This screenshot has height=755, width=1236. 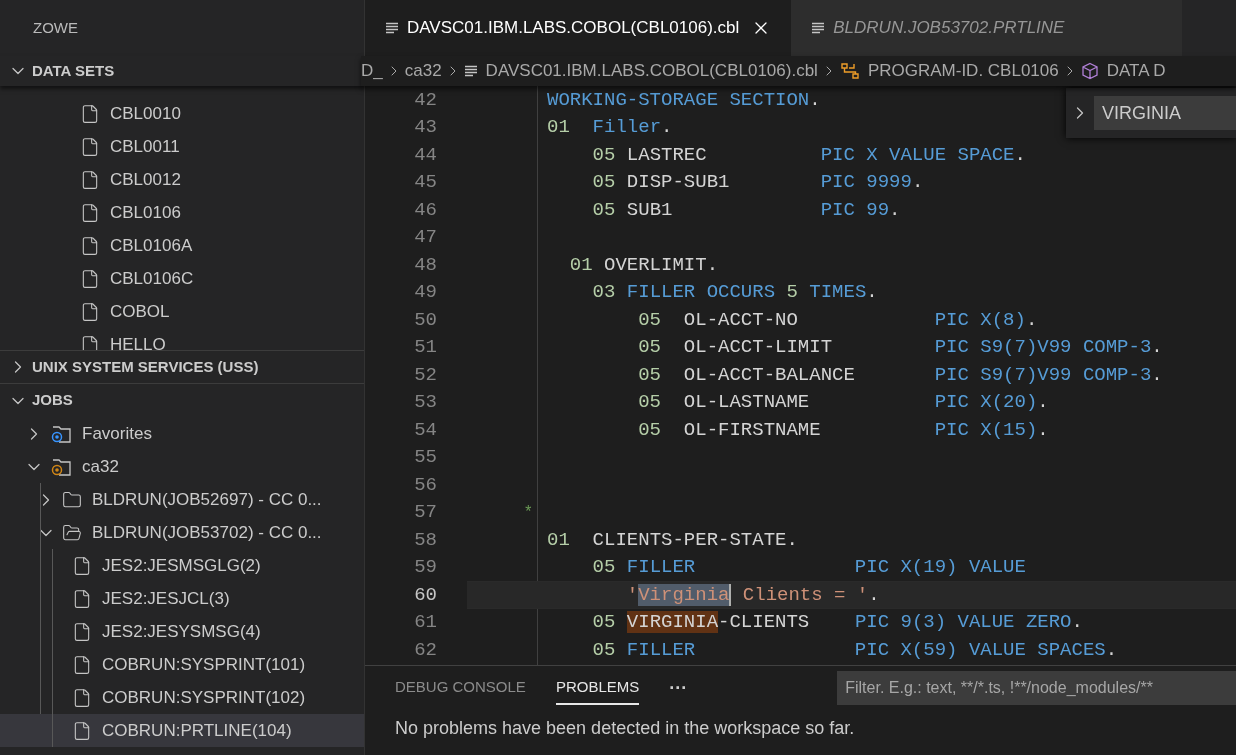 What do you see at coordinates (987, 28) in the screenshot?
I see `editor-tab: BLDRUN.JOB53702.PRTLINE` at bounding box center [987, 28].